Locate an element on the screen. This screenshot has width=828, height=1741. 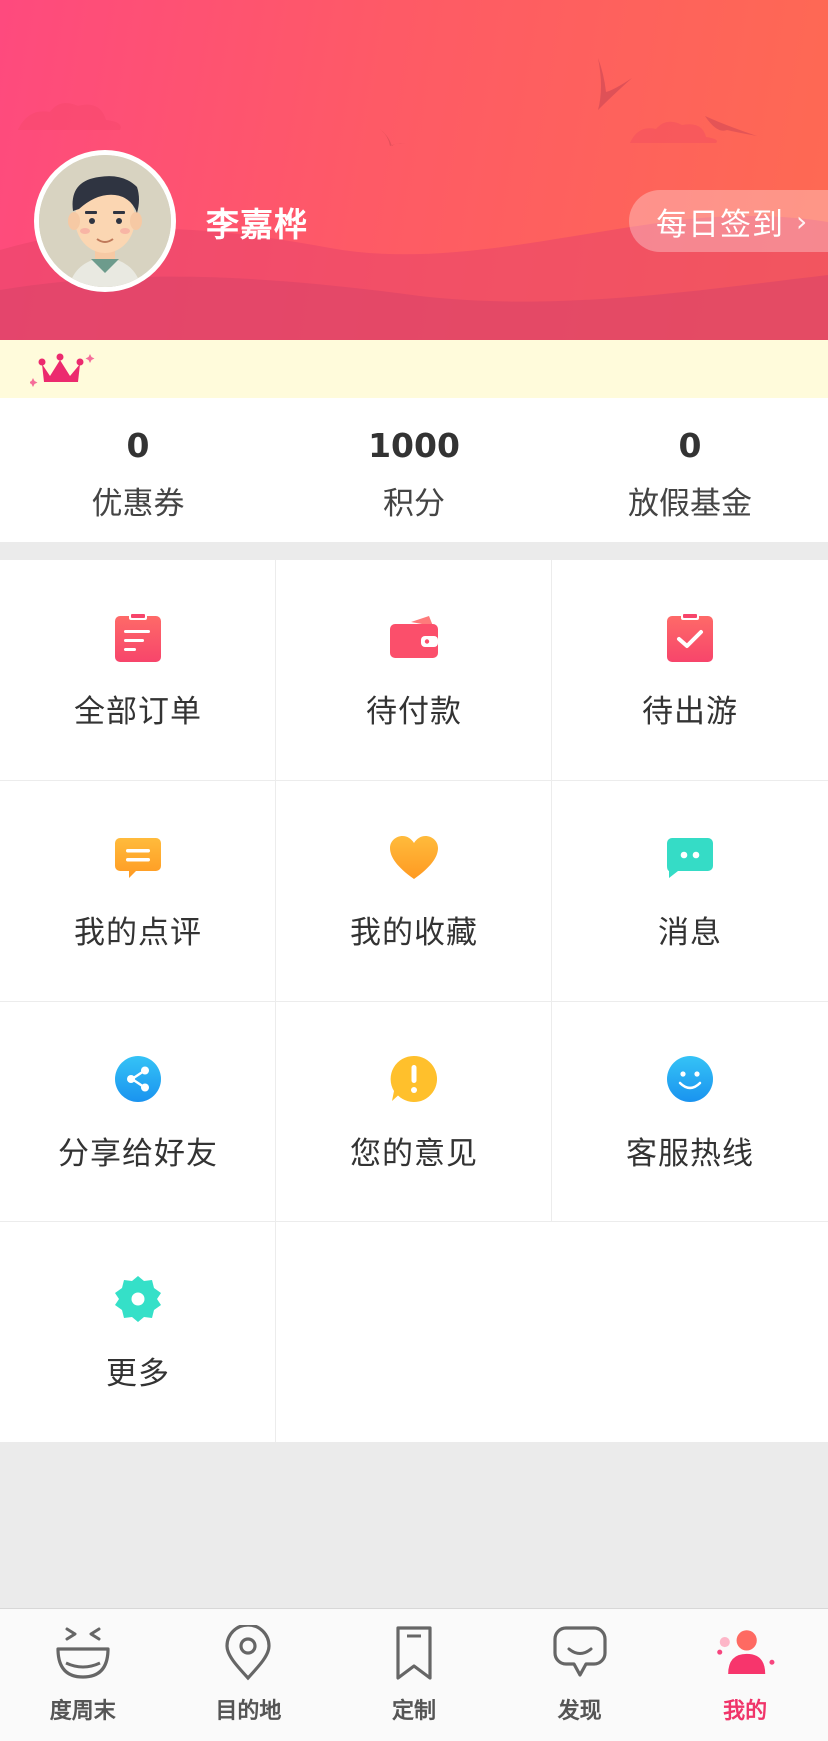
menu-label: 消息 is located at coordinates (690, 933).